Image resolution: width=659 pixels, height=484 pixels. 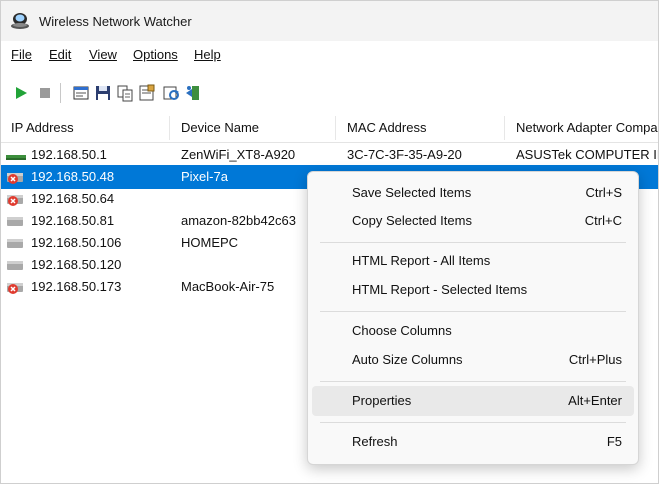 I want to click on menu-help: Help, so click(x=207, y=54).